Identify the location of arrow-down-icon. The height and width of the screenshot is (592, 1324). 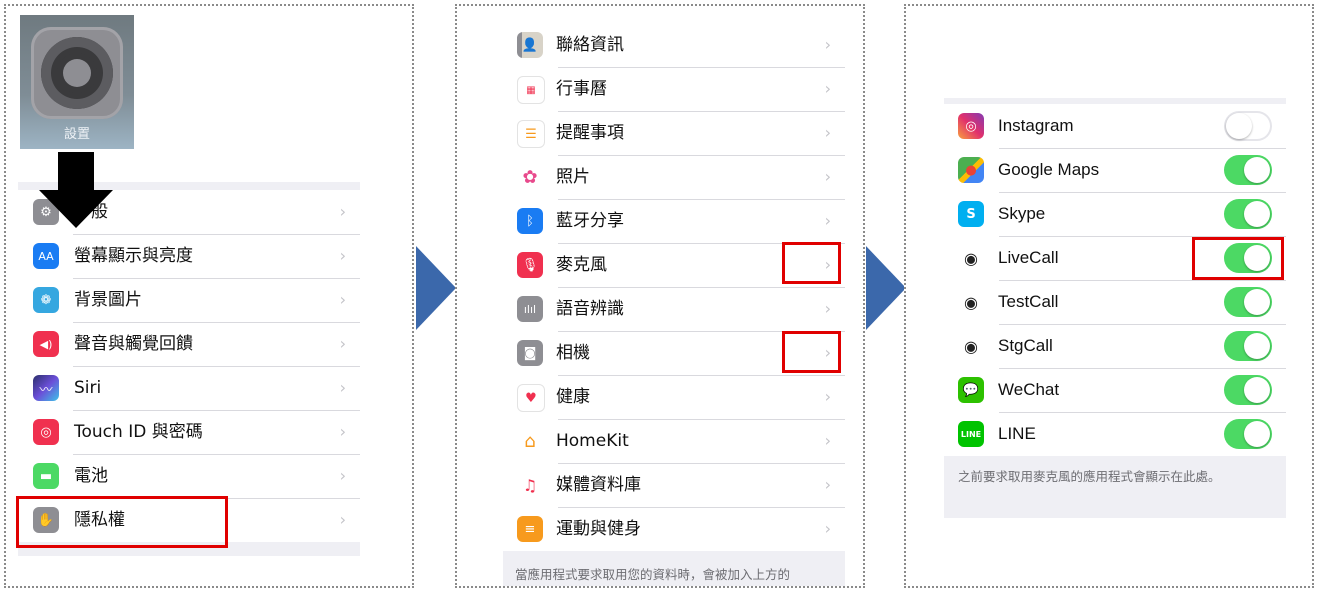
(76, 190).